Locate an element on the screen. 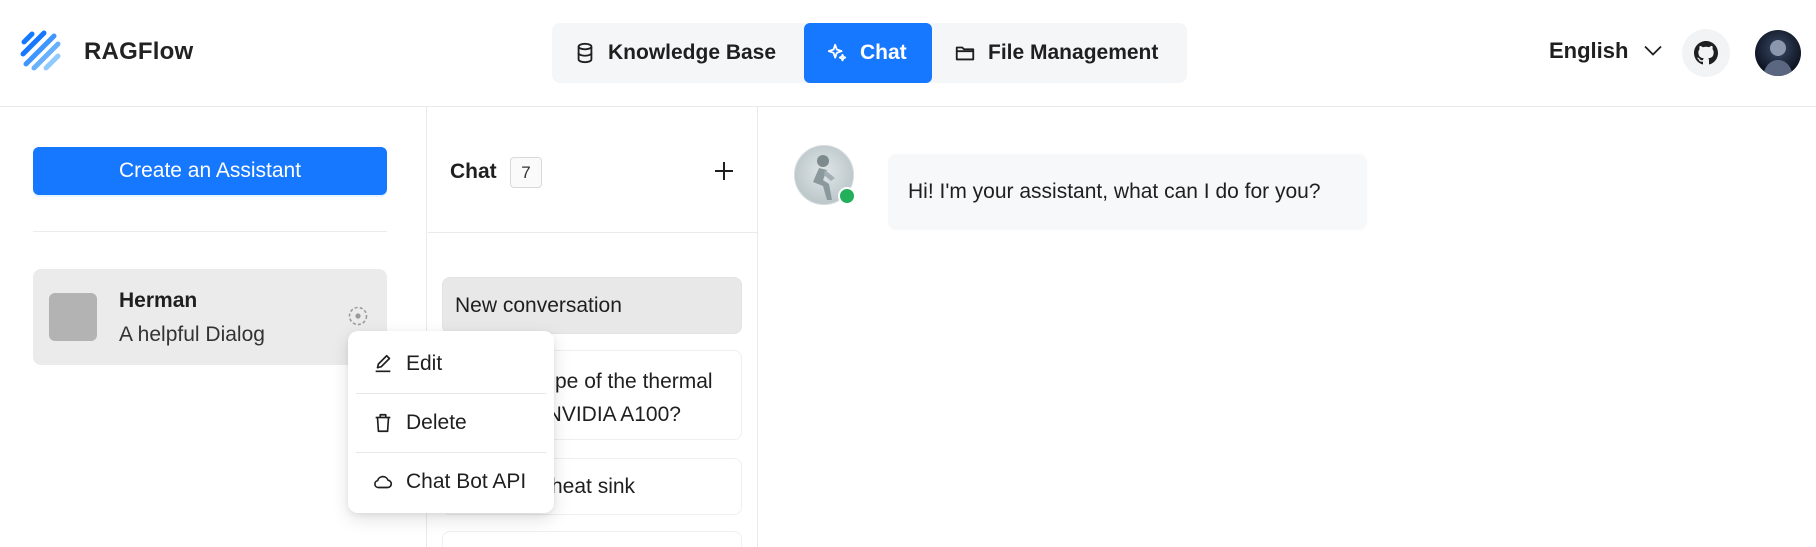  ragflow-logo-icon is located at coordinates (43, 53).